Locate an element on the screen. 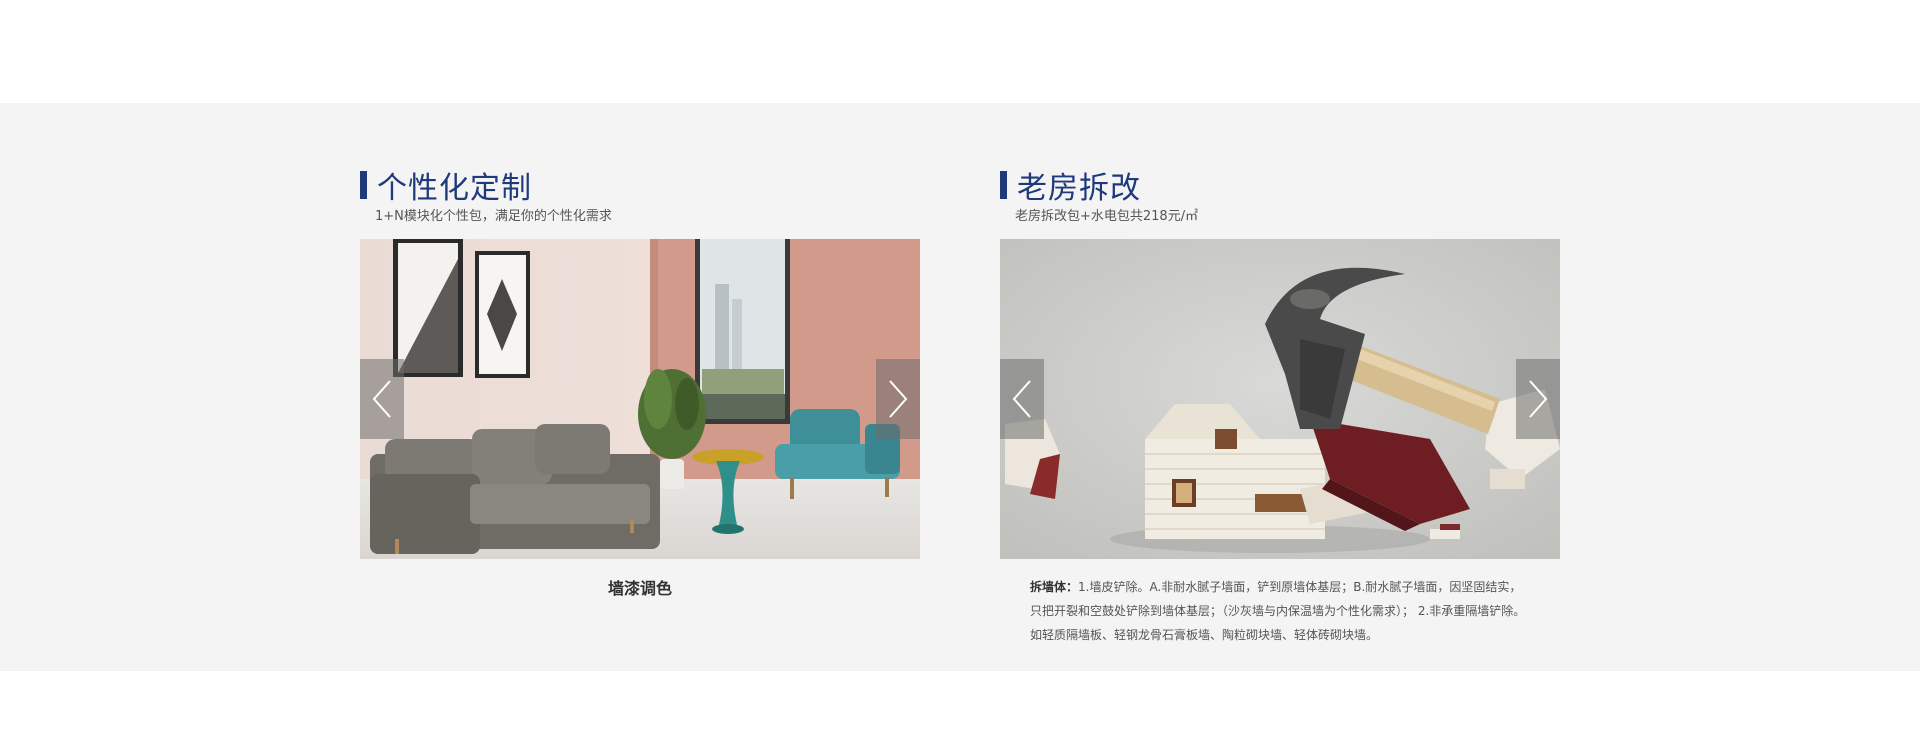 This screenshot has width=1920, height=740. demolition-carousel is located at coordinates (1280, 399).